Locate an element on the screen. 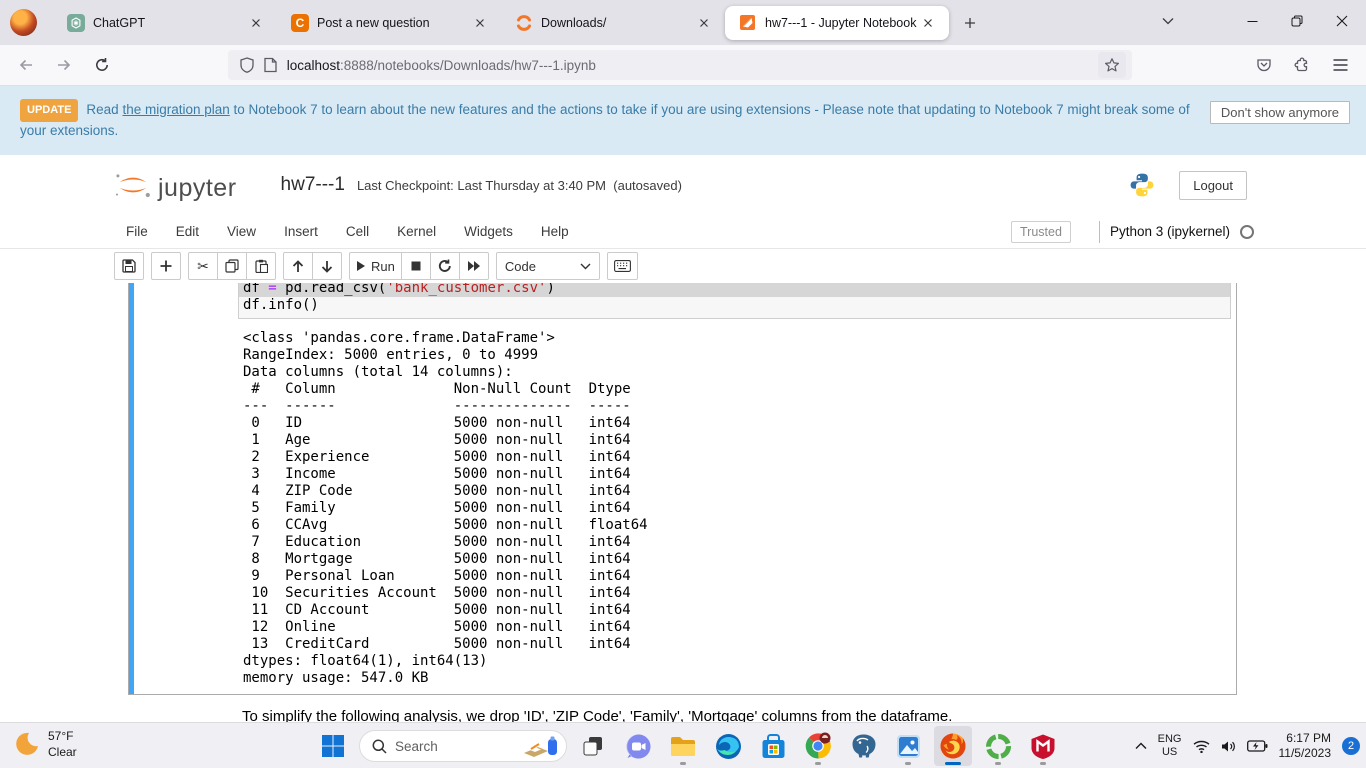 The image size is (1366, 768). jupyter-logo-text: jupyter is located at coordinates (197, 188).